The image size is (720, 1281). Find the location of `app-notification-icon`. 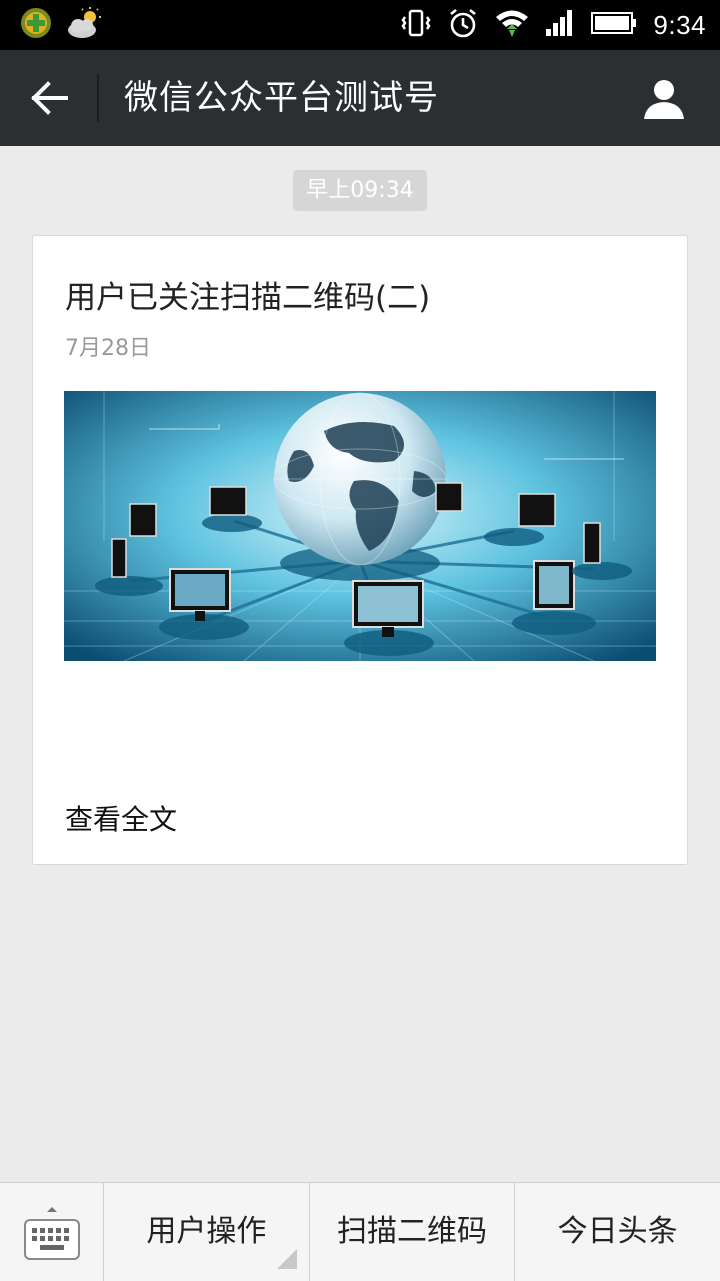

app-notification-icon is located at coordinates (36, 25).